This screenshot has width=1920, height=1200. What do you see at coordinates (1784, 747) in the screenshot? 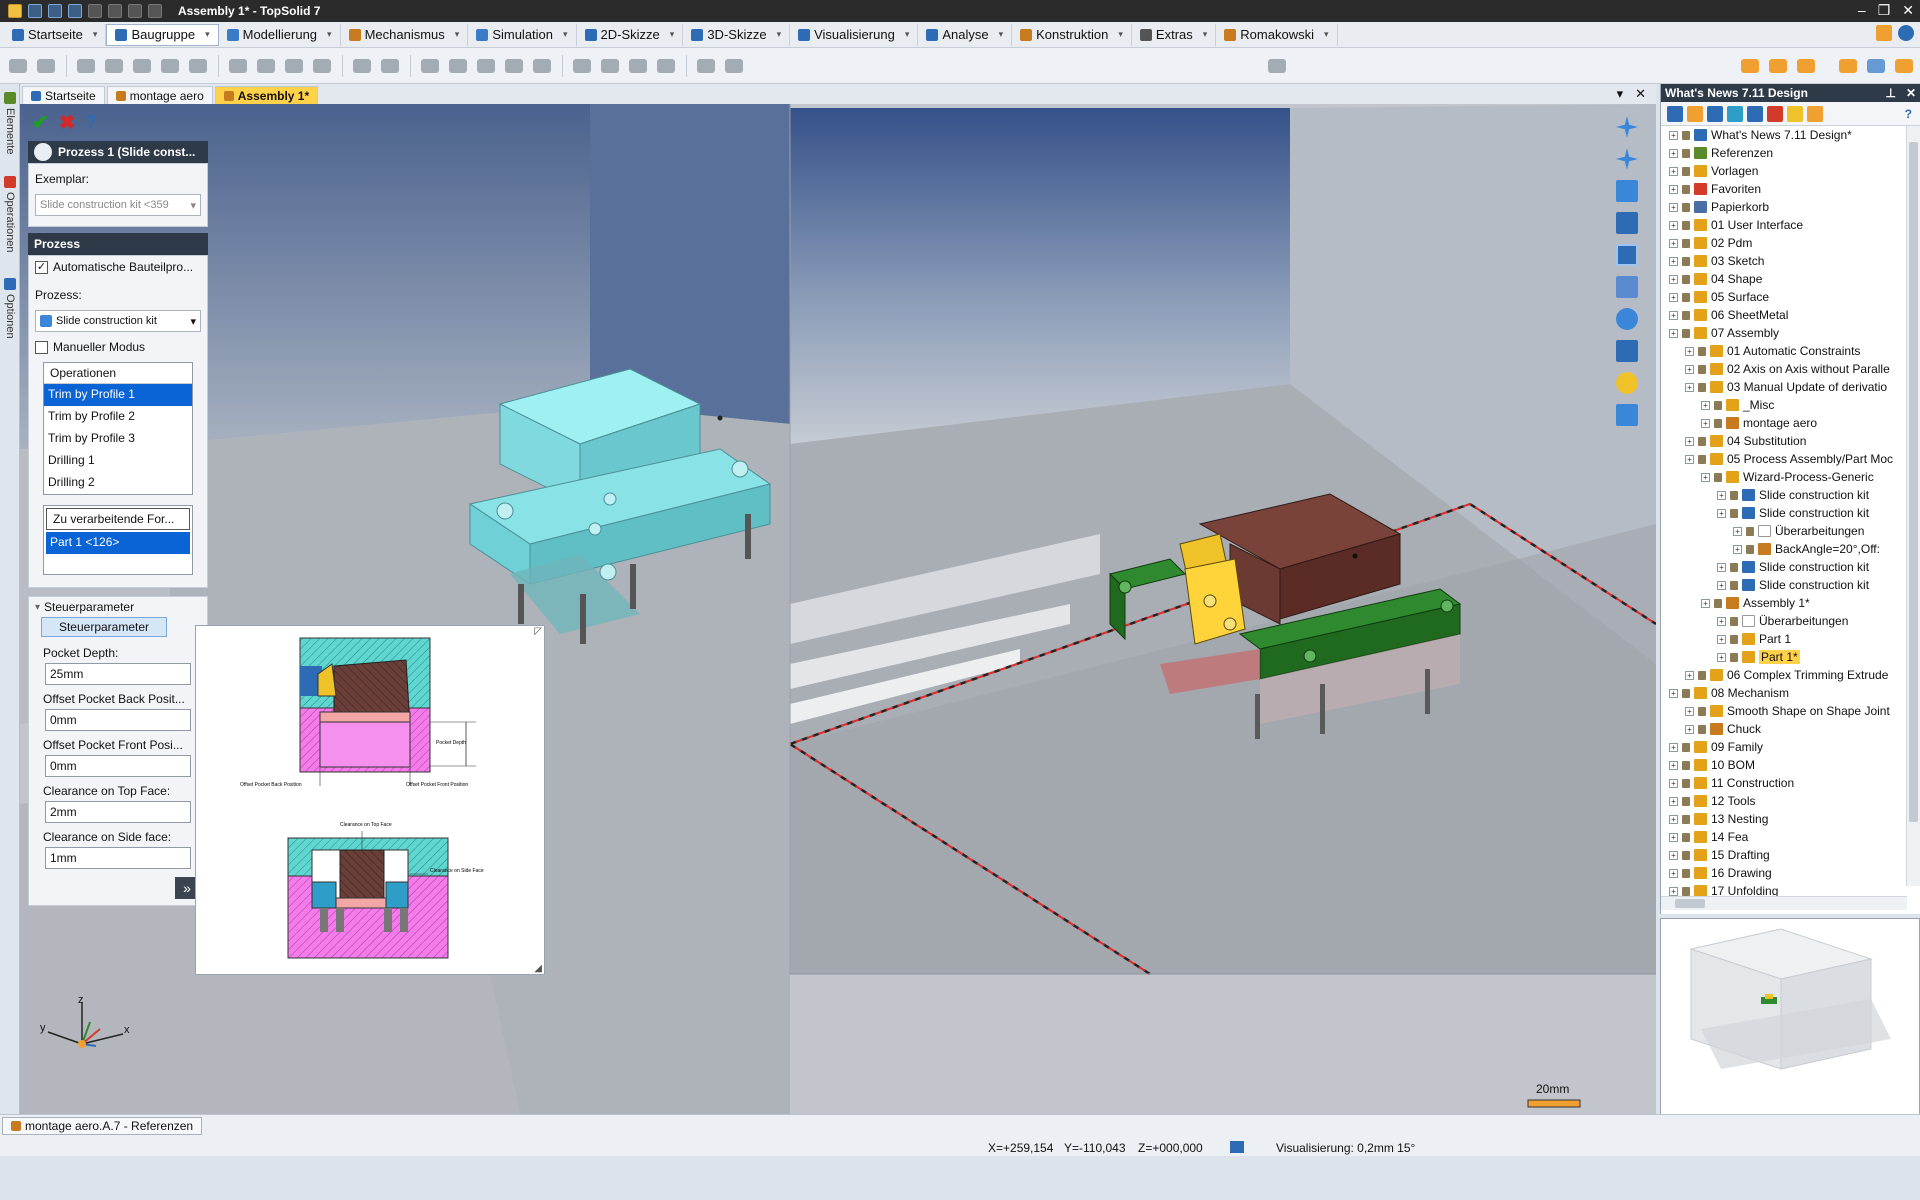
I see `tree-node: +09 Family` at bounding box center [1784, 747].